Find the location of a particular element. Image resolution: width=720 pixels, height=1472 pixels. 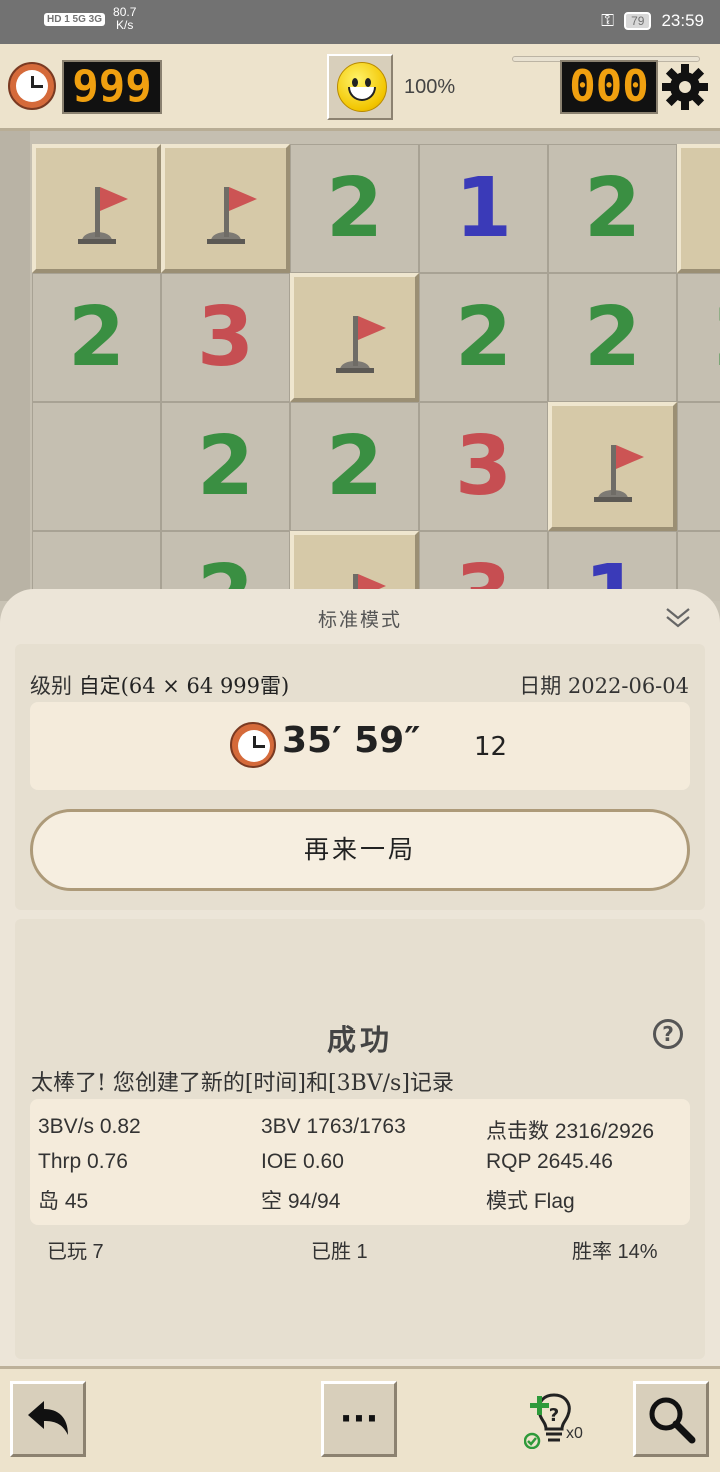

record-message: 太棒了! 您创建了新的[时间]和[3BV/s]记录 is located at coordinates (242, 1083).